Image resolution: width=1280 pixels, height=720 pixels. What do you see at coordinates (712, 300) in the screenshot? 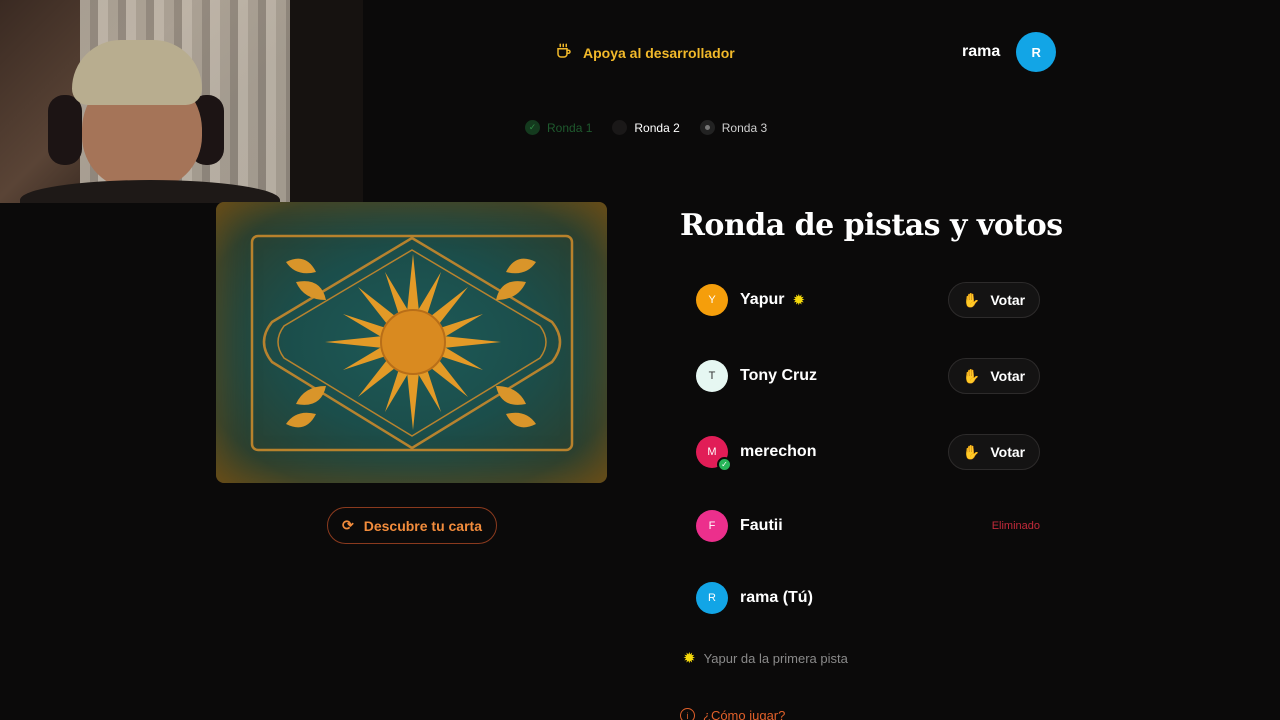
I see `avatar: Y` at bounding box center [712, 300].